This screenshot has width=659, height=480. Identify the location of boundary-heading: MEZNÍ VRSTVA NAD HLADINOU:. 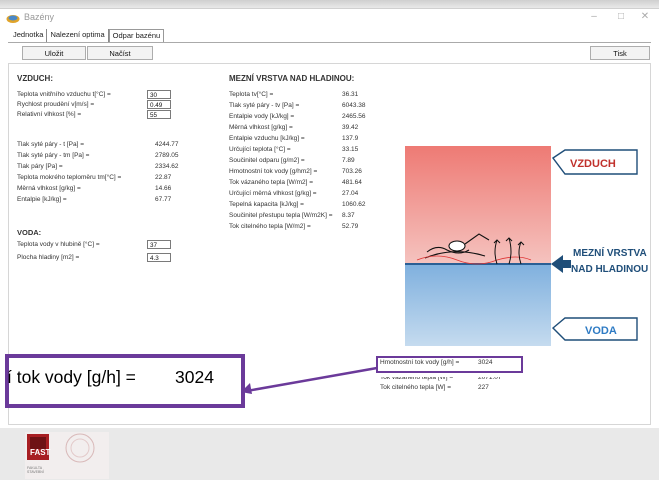
(292, 78).